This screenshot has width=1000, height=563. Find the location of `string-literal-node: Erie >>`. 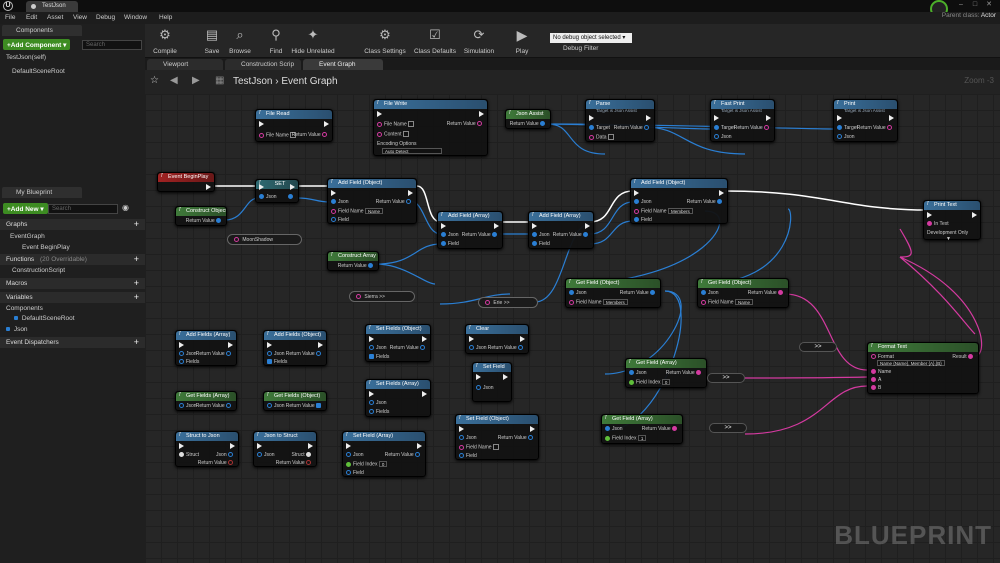

string-literal-node: Erie >> is located at coordinates (508, 302).